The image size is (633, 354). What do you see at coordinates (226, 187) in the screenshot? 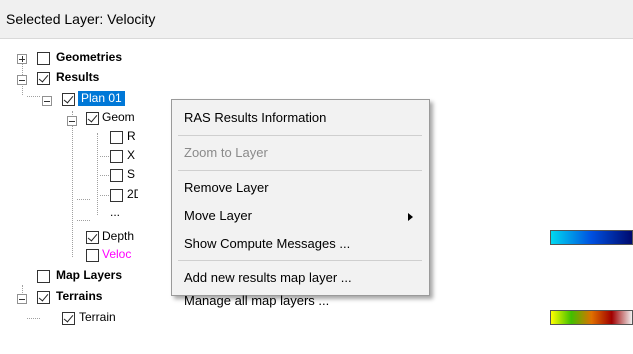
I see `menu-item-remove-layer: Remove Layer` at bounding box center [226, 187].